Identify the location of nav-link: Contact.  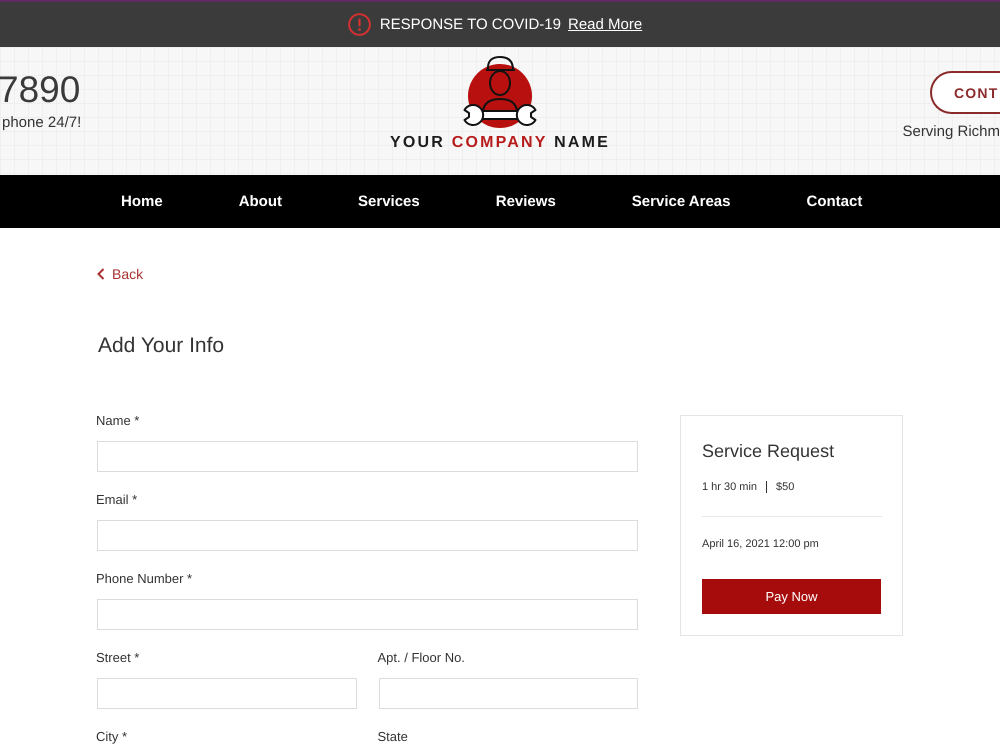
(834, 201).